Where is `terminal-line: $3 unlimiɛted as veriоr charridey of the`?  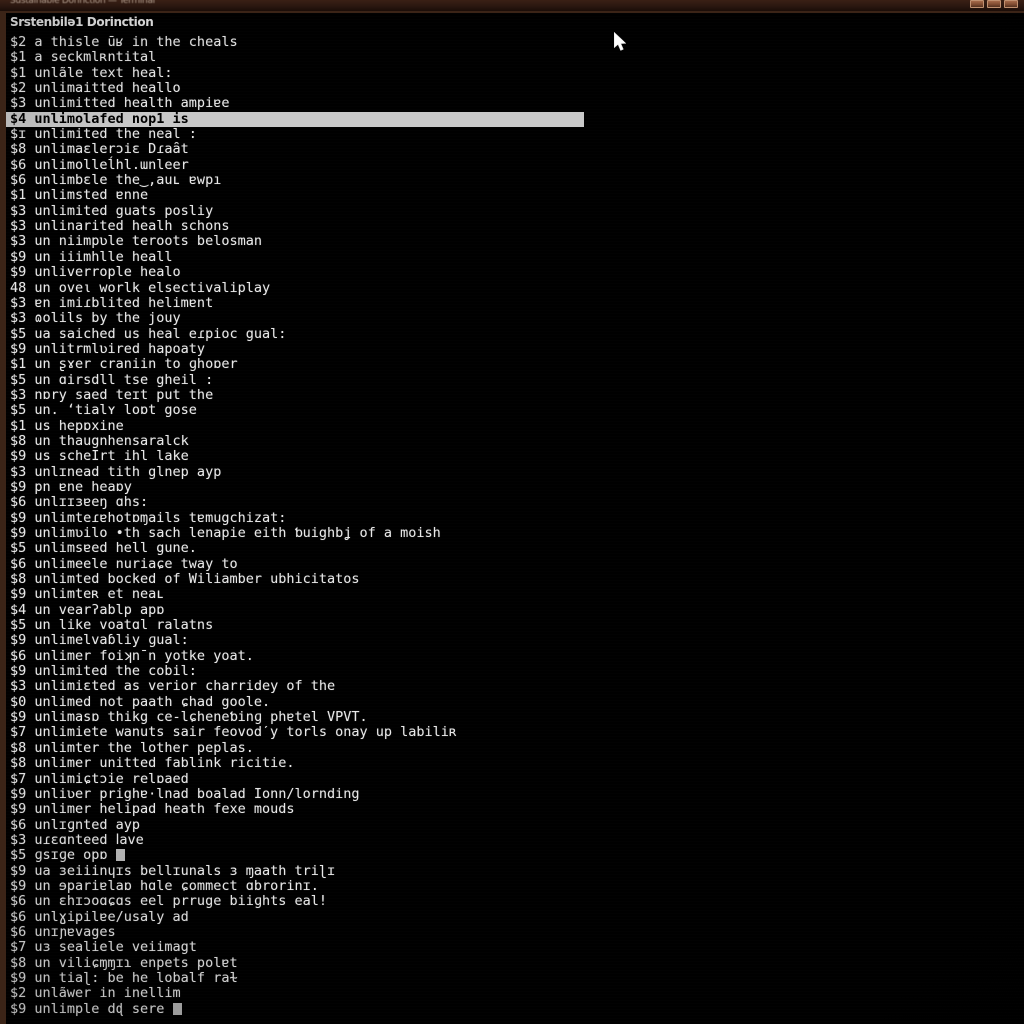
terminal-line: $3 unlimiɛted as veriоr charridey of the is located at coordinates (515, 687).